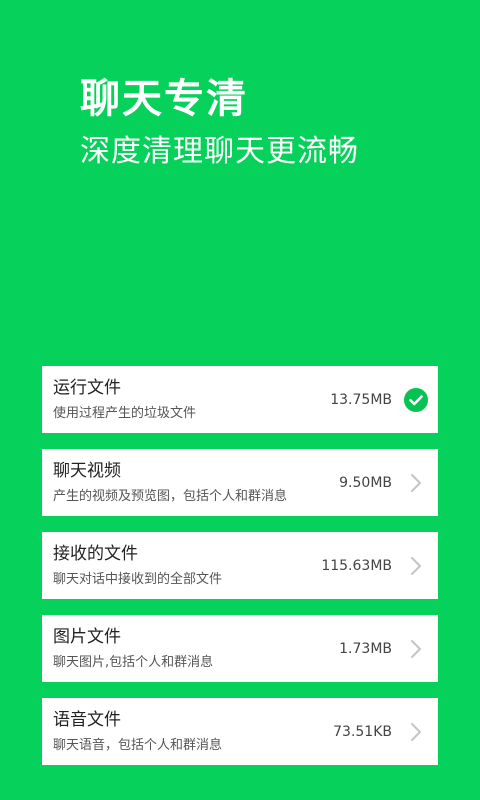 Image resolution: width=480 pixels, height=800 pixels. Describe the element at coordinates (87, 388) in the screenshot. I see `category-title: 运行文件` at that location.